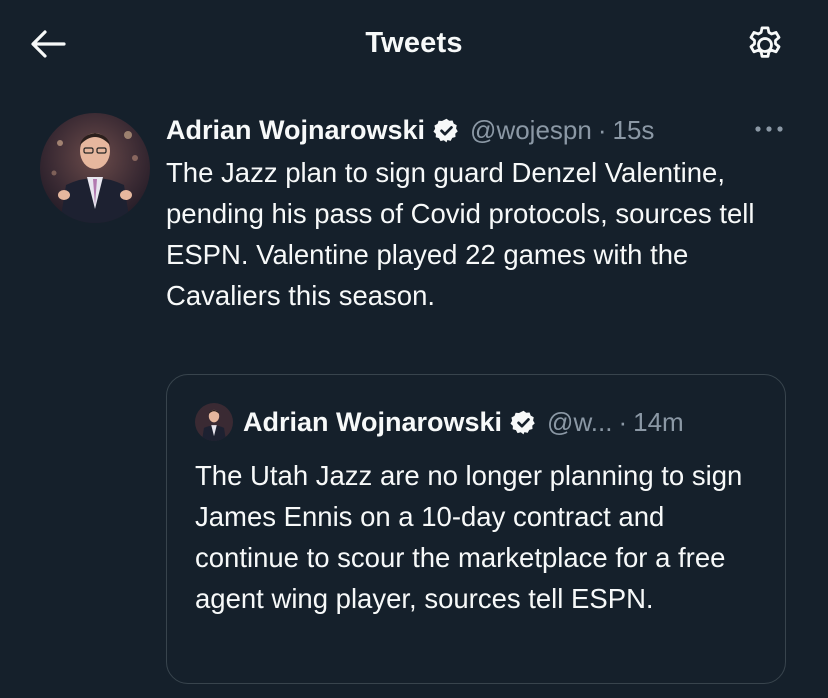  I want to click on top-bar: Tweets, so click(414, 45).